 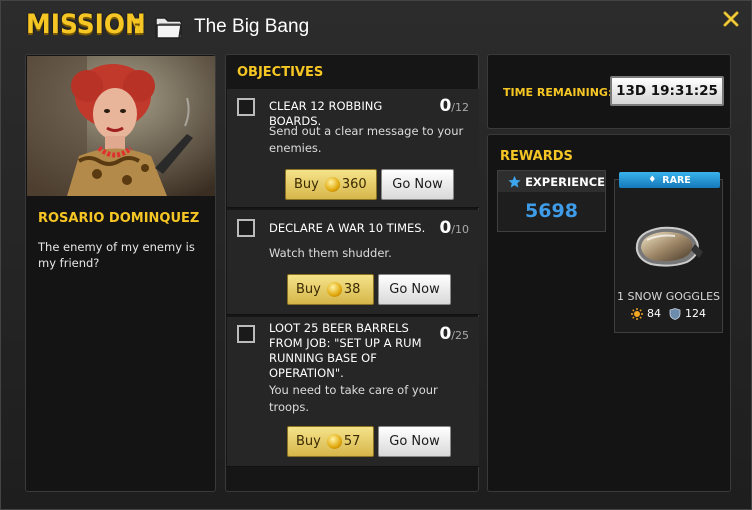 I want to click on buy-button: Buy 38, so click(x=330, y=289).